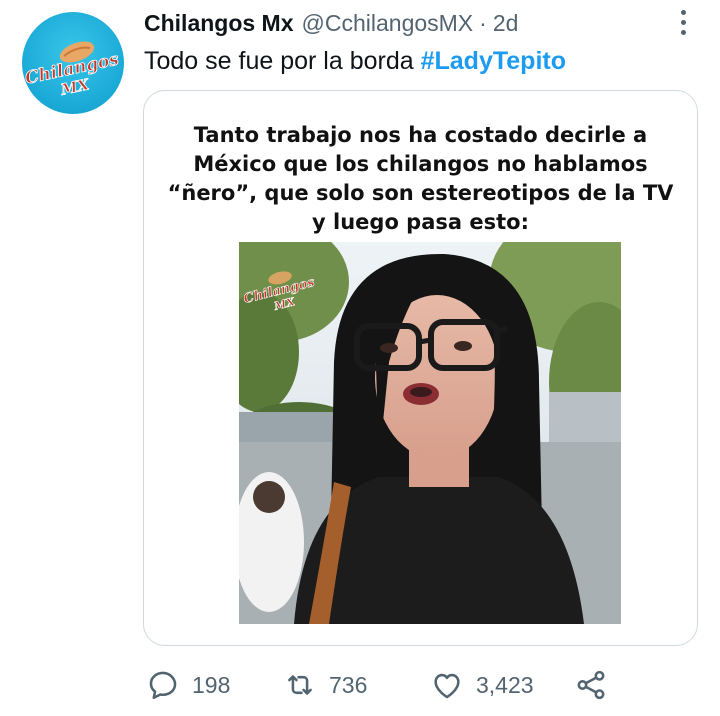 The height and width of the screenshot is (716, 720). Describe the element at coordinates (348, 684) in the screenshot. I see `retweet-count: 736` at that location.